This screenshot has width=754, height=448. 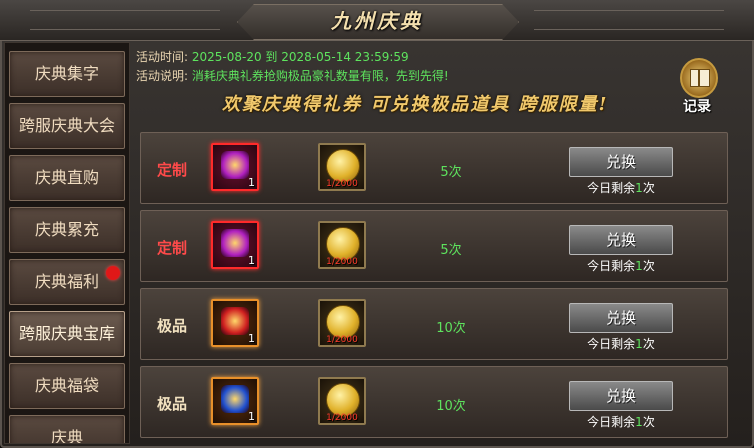 I want to click on sidebar-item-direct-purchase: 庆典直购, so click(x=67, y=178).